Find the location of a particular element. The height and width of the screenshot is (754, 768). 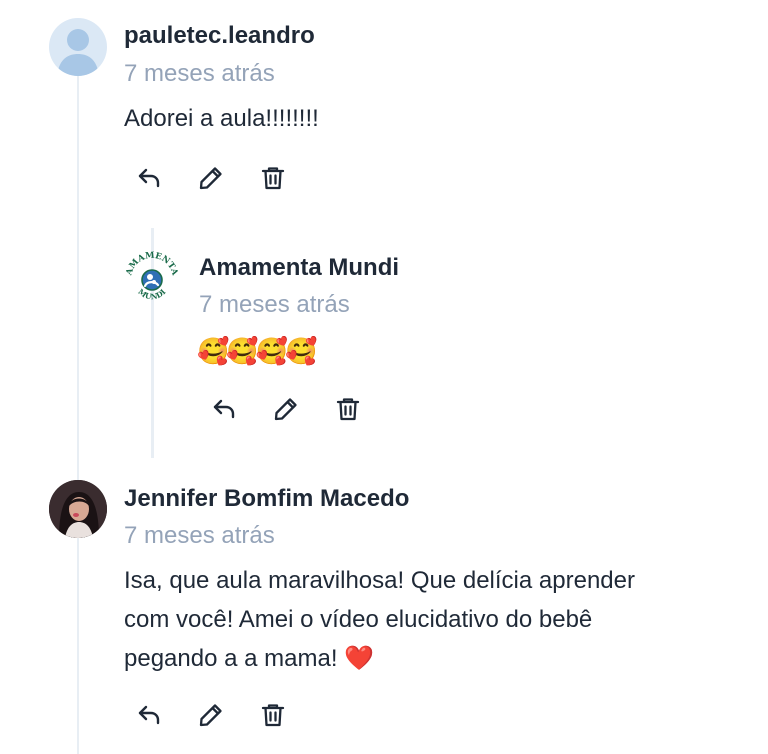

avatar-placeholder is located at coordinates (78, 47).